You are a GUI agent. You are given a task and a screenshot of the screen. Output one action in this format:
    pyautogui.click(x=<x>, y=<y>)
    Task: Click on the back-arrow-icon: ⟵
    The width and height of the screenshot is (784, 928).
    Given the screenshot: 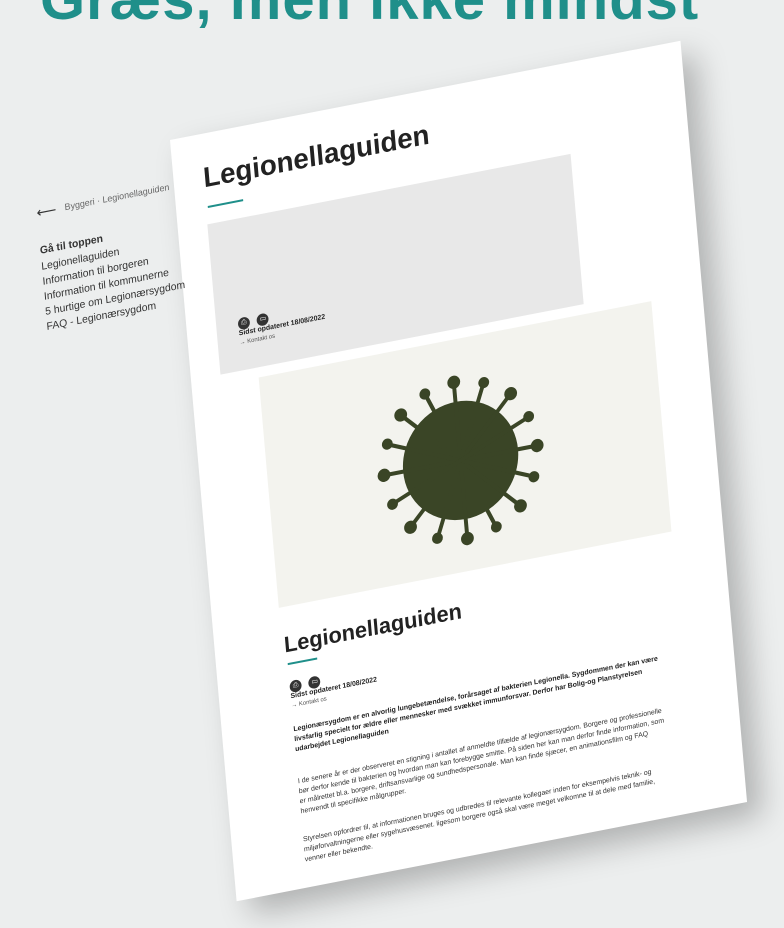 What is the action you would take?
    pyautogui.click(x=46, y=211)
    